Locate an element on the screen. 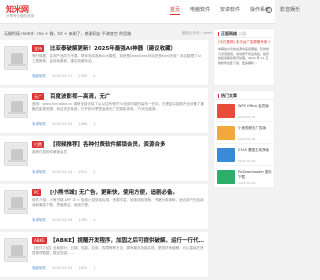 The height and width of the screenshot is (280, 320). hot-title: 热门文章 is located at coordinates (244, 95).